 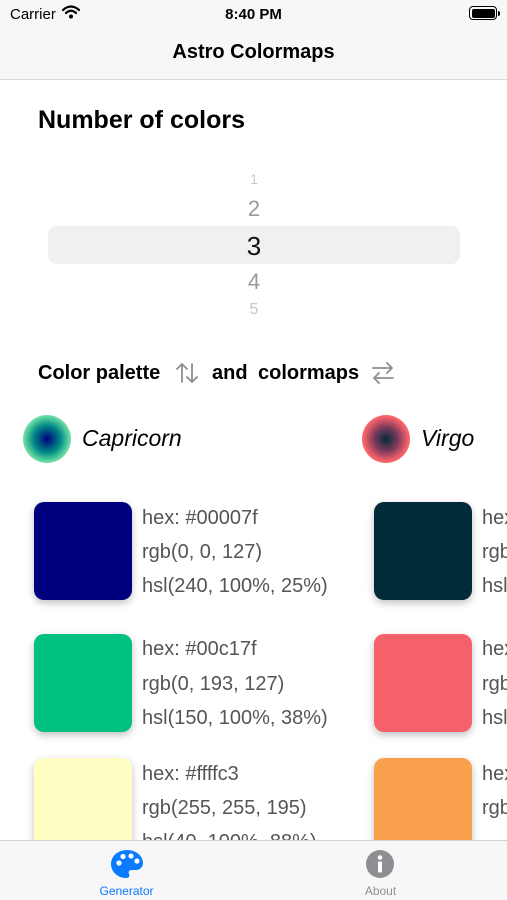 I want to click on status-time: 8:40 PM, so click(x=253, y=14).